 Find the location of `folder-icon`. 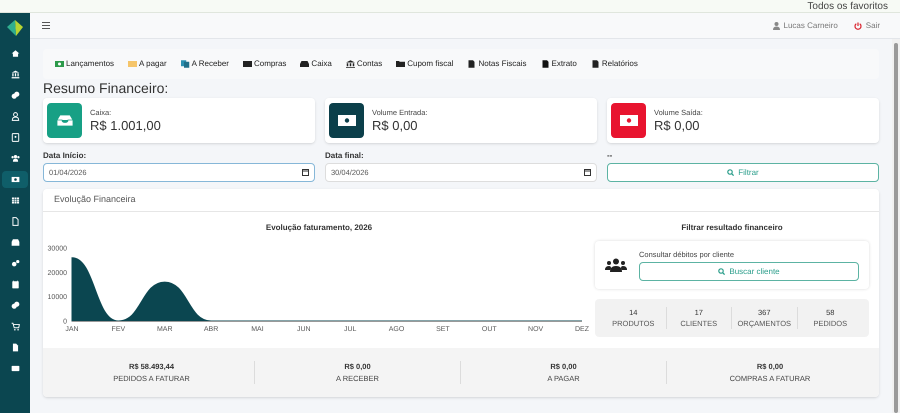

folder-icon is located at coordinates (401, 64).